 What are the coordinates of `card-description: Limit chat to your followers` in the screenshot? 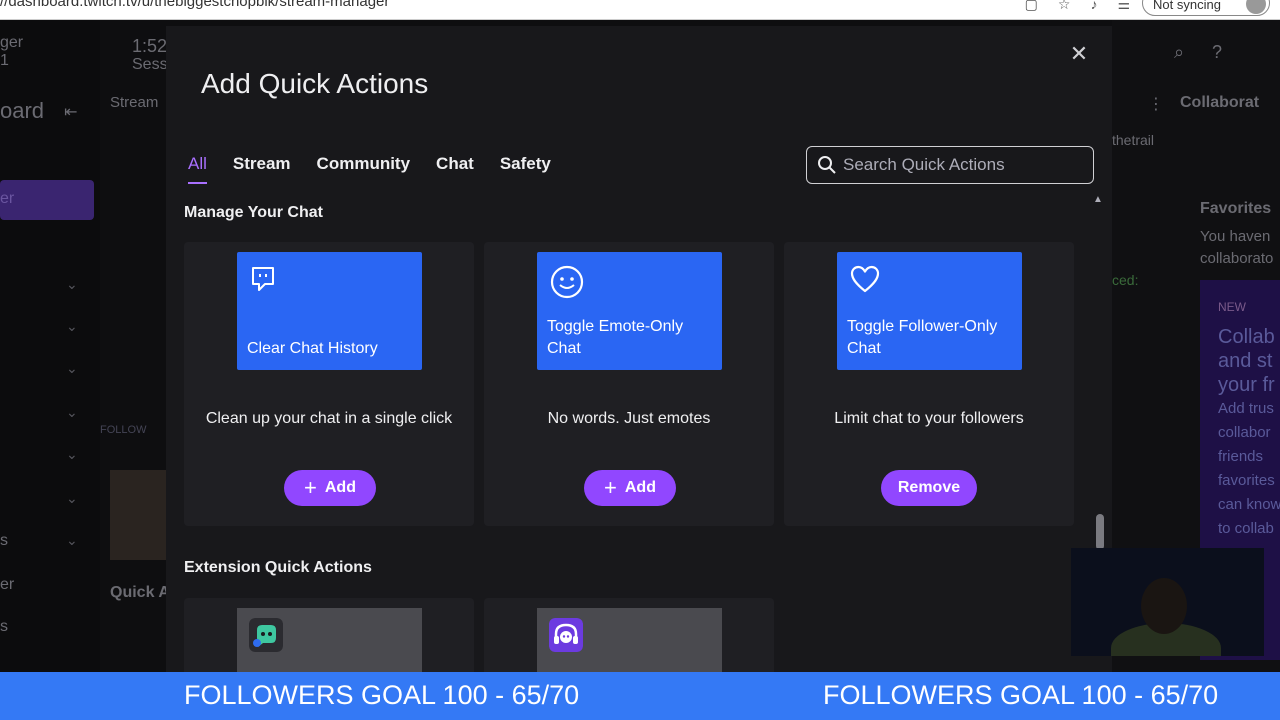 It's located at (929, 418).